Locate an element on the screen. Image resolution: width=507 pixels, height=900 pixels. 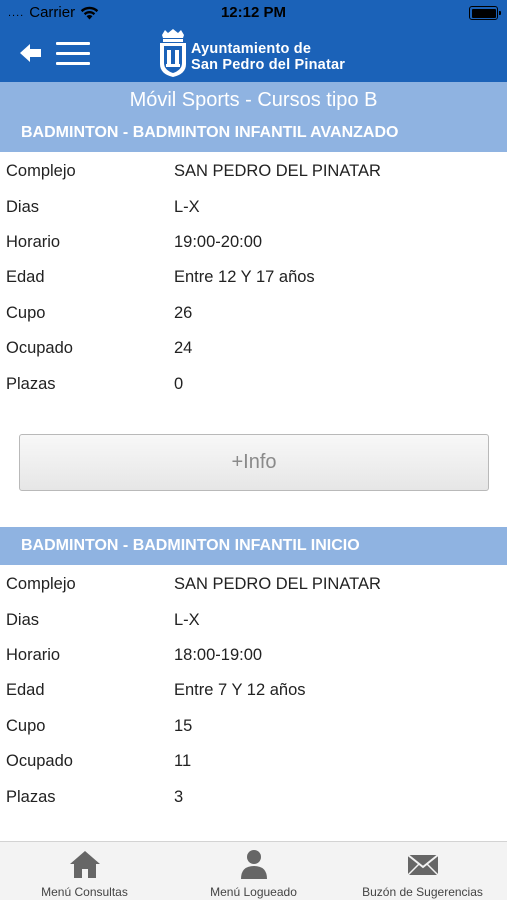
mail-icon is located at coordinates (422, 865).